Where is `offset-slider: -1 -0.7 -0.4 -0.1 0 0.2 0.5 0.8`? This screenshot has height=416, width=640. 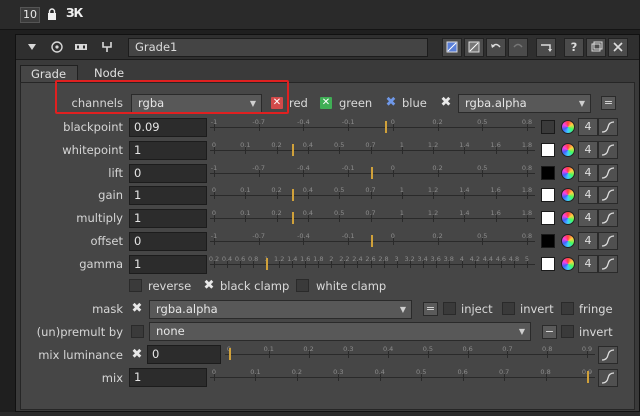 offset-slider: -1 -0.7 -0.4 -0.1 0 0.2 0.5 0.8 is located at coordinates (372, 241).